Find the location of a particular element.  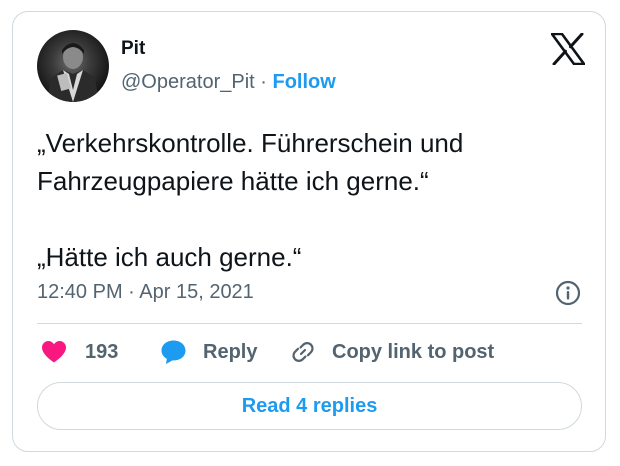

copy-link-label: Copy link to post is located at coordinates (413, 352).